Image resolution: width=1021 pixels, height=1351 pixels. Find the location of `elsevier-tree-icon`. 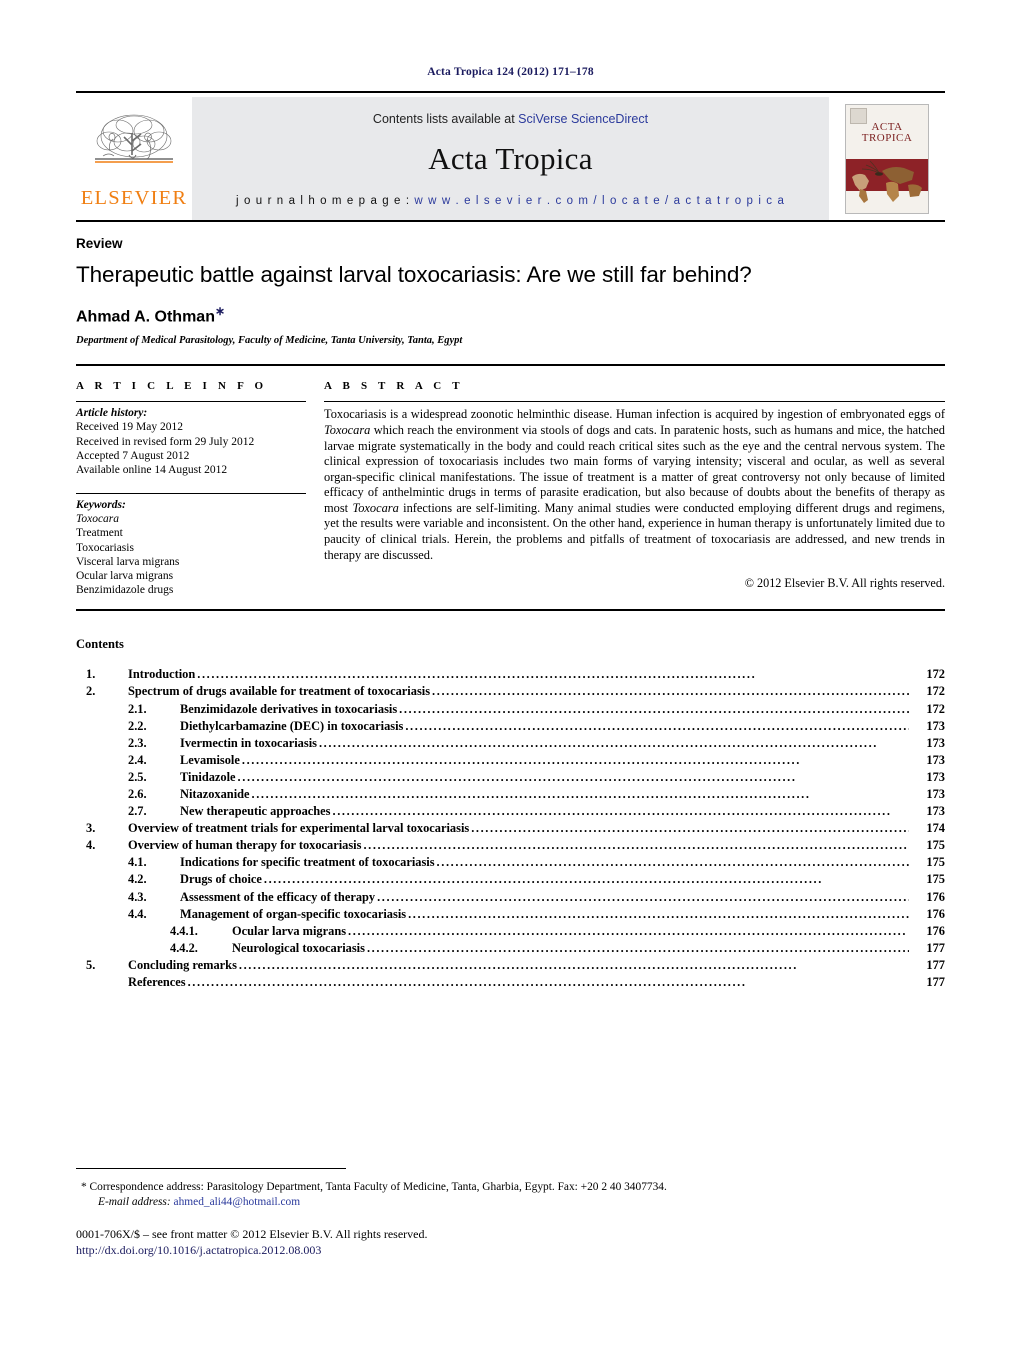

elsevier-tree-icon is located at coordinates (134, 138).